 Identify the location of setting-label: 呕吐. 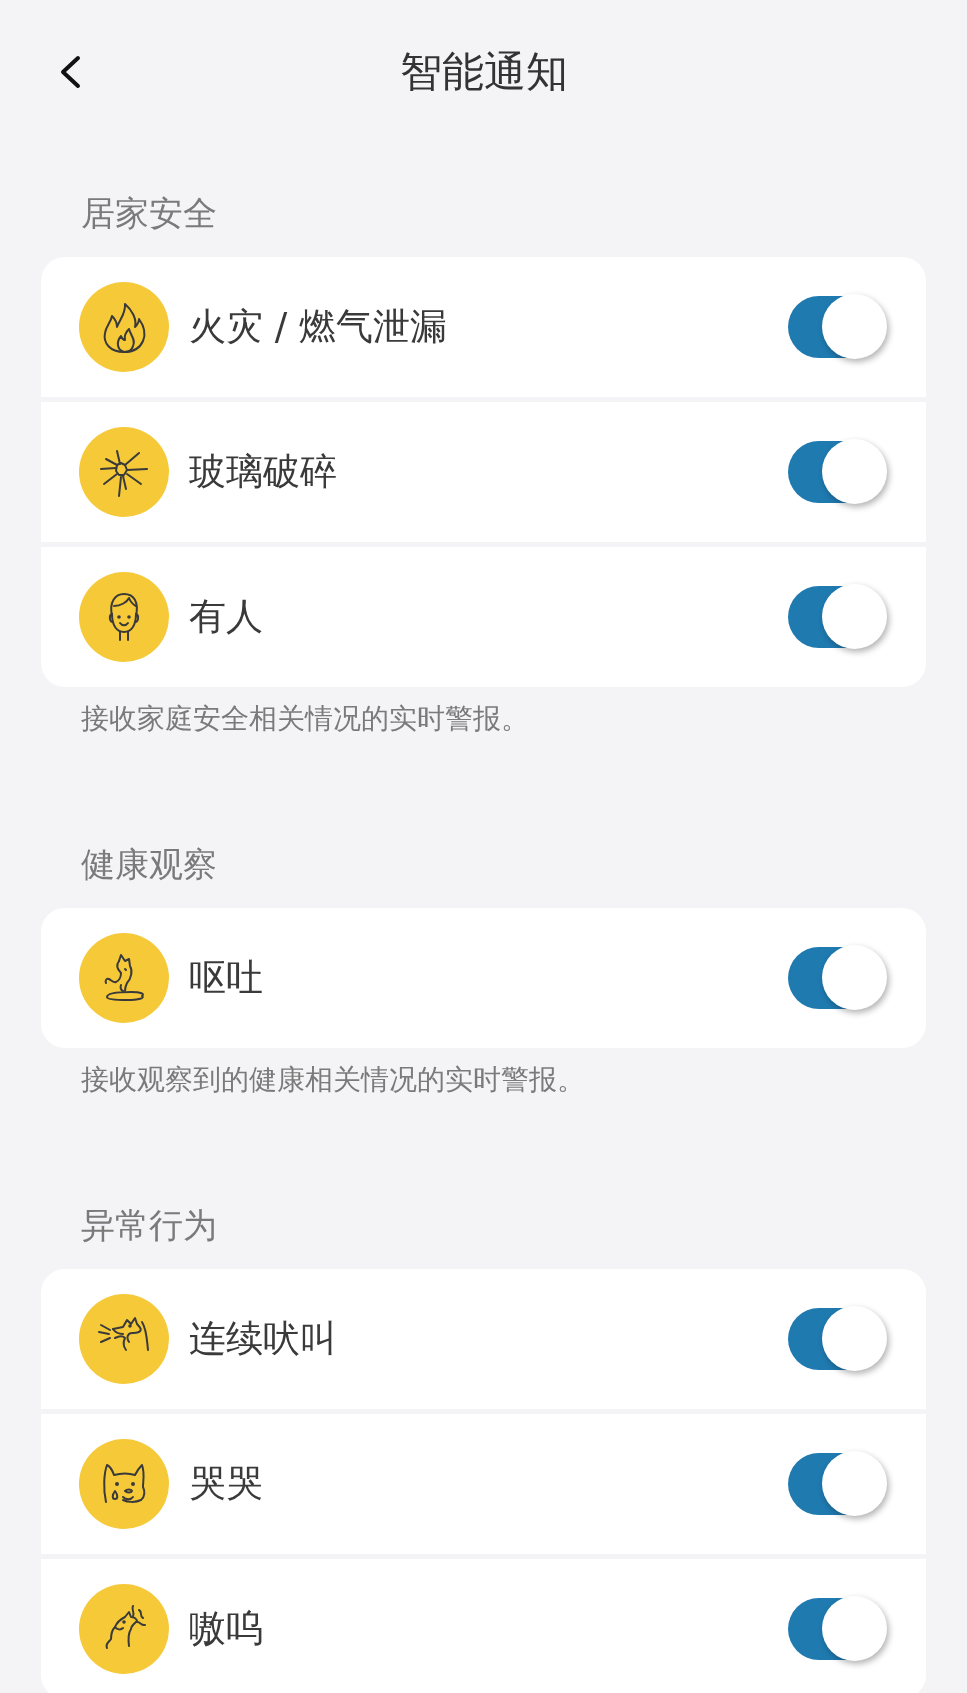
(226, 978).